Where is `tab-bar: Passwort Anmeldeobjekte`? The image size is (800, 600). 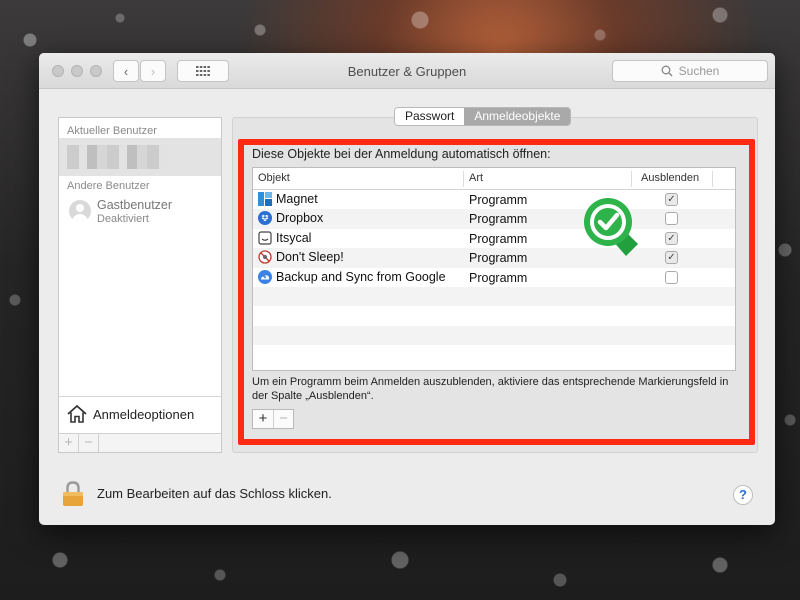
tab-bar: Passwort Anmeldeobjekte is located at coordinates (483, 116).